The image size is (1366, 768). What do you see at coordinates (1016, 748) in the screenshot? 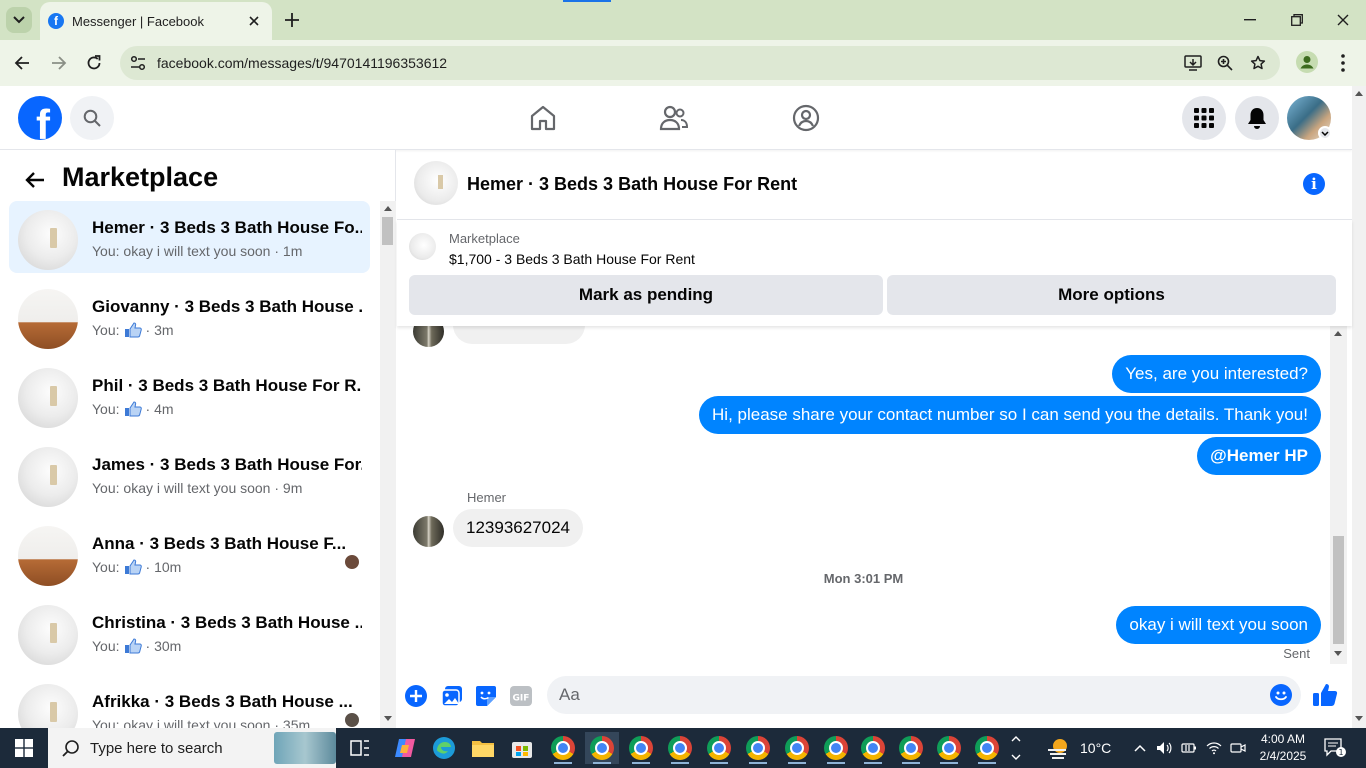
I see `taskbar-scroll-button` at bounding box center [1016, 748].